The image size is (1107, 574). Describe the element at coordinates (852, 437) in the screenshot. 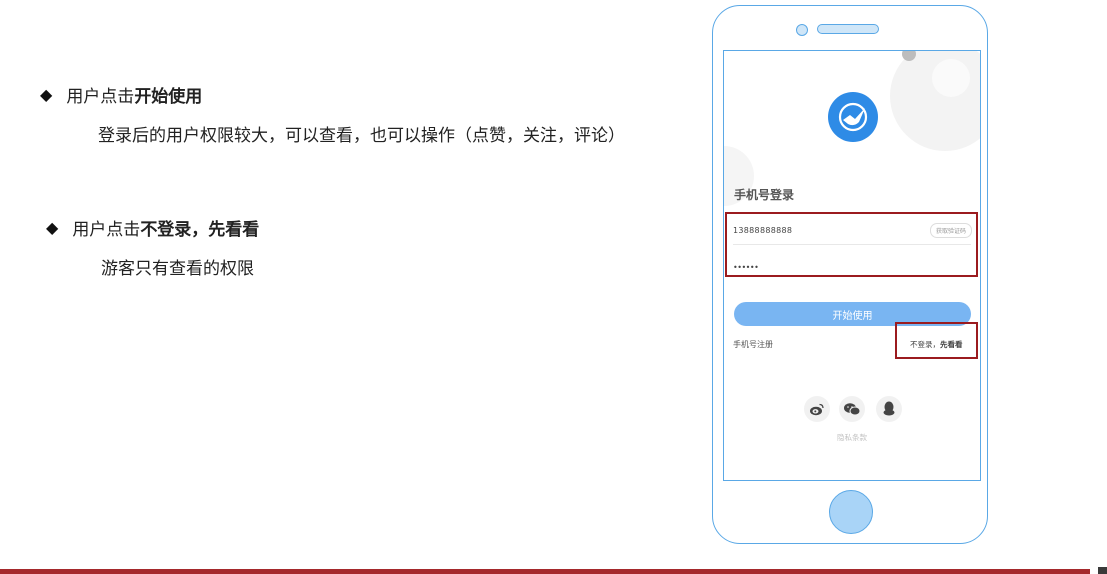

I see `privacy-link: 隐私条款` at that location.